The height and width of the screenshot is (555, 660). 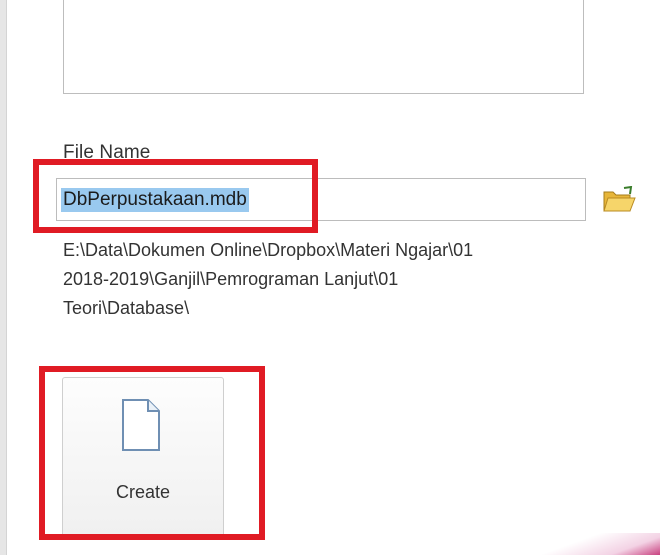 What do you see at coordinates (321, 199) in the screenshot?
I see `file-name-input: DbPerpustakaan.mdb` at bounding box center [321, 199].